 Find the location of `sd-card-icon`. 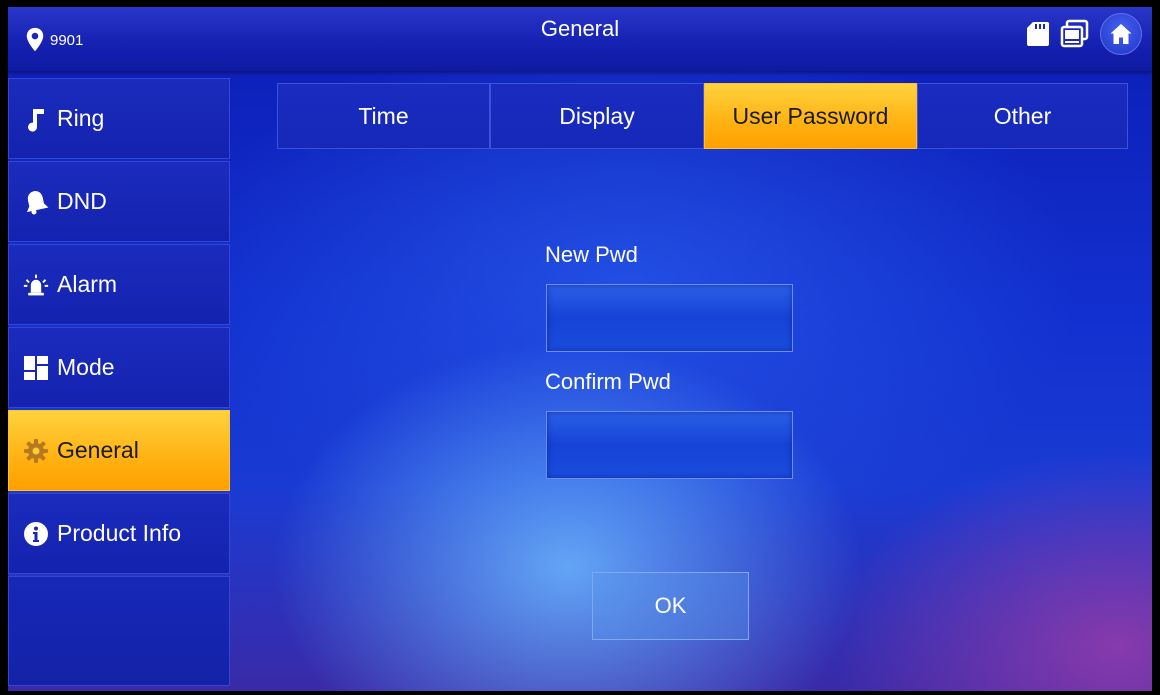

sd-card-icon is located at coordinates (1038, 34).